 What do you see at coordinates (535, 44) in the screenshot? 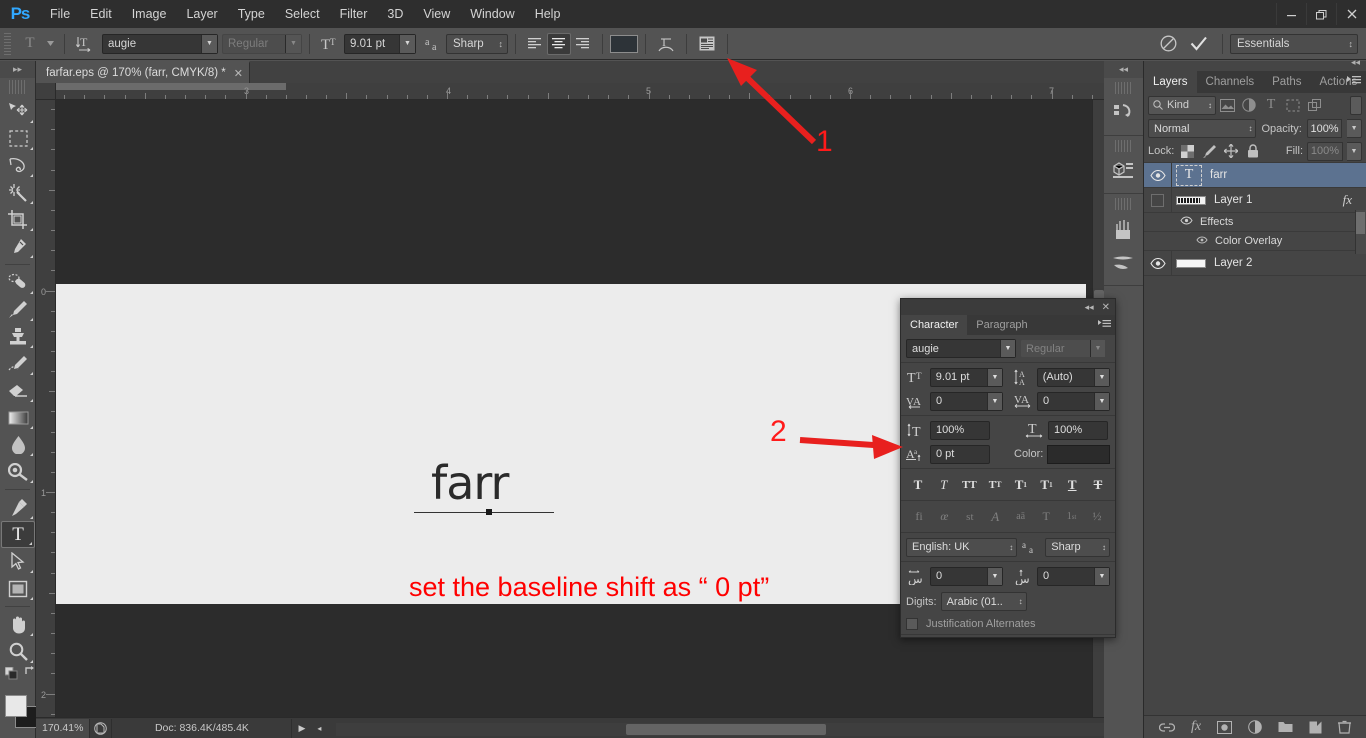
I see `align-left-button` at bounding box center [535, 44].